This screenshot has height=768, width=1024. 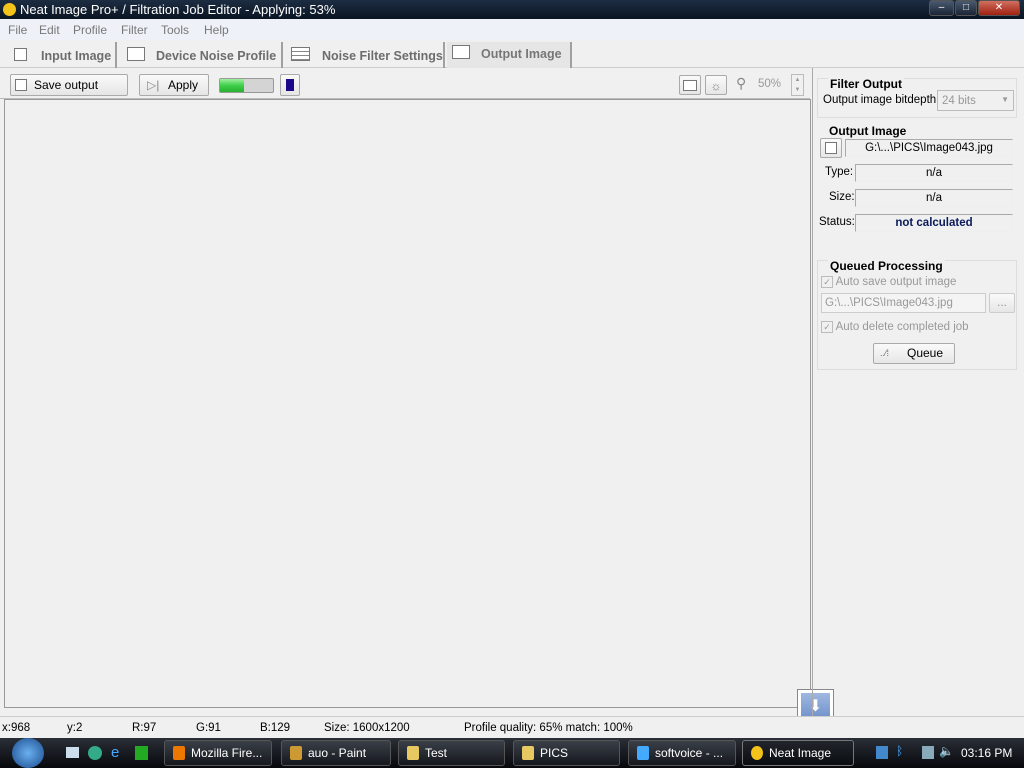 I want to click on auto-delete-checkbox: ✓ Auto delete completed job, so click(x=895, y=327).